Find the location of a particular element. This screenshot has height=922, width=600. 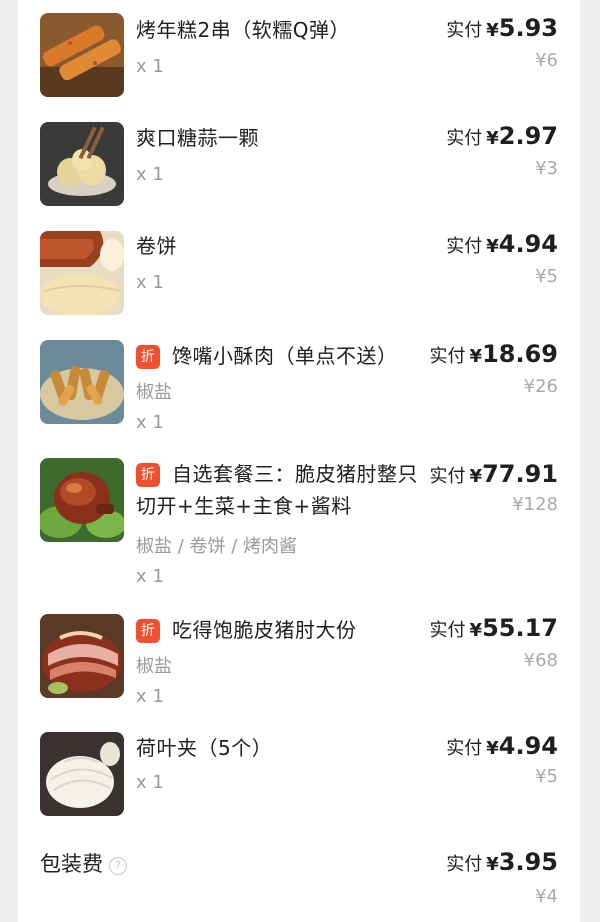

sliced-pork-image is located at coordinates (82, 656).